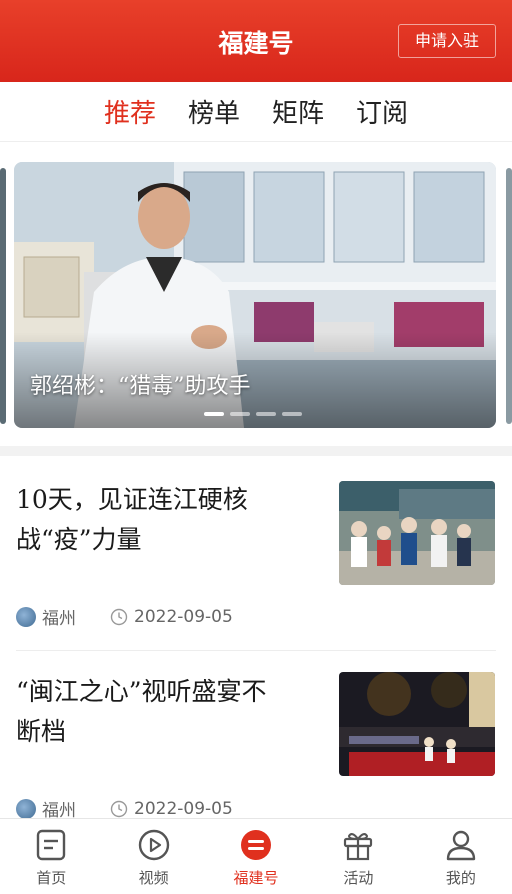 The width and height of the screenshot is (512, 894). I want to click on tab-subscribe: 订阅, so click(382, 111).